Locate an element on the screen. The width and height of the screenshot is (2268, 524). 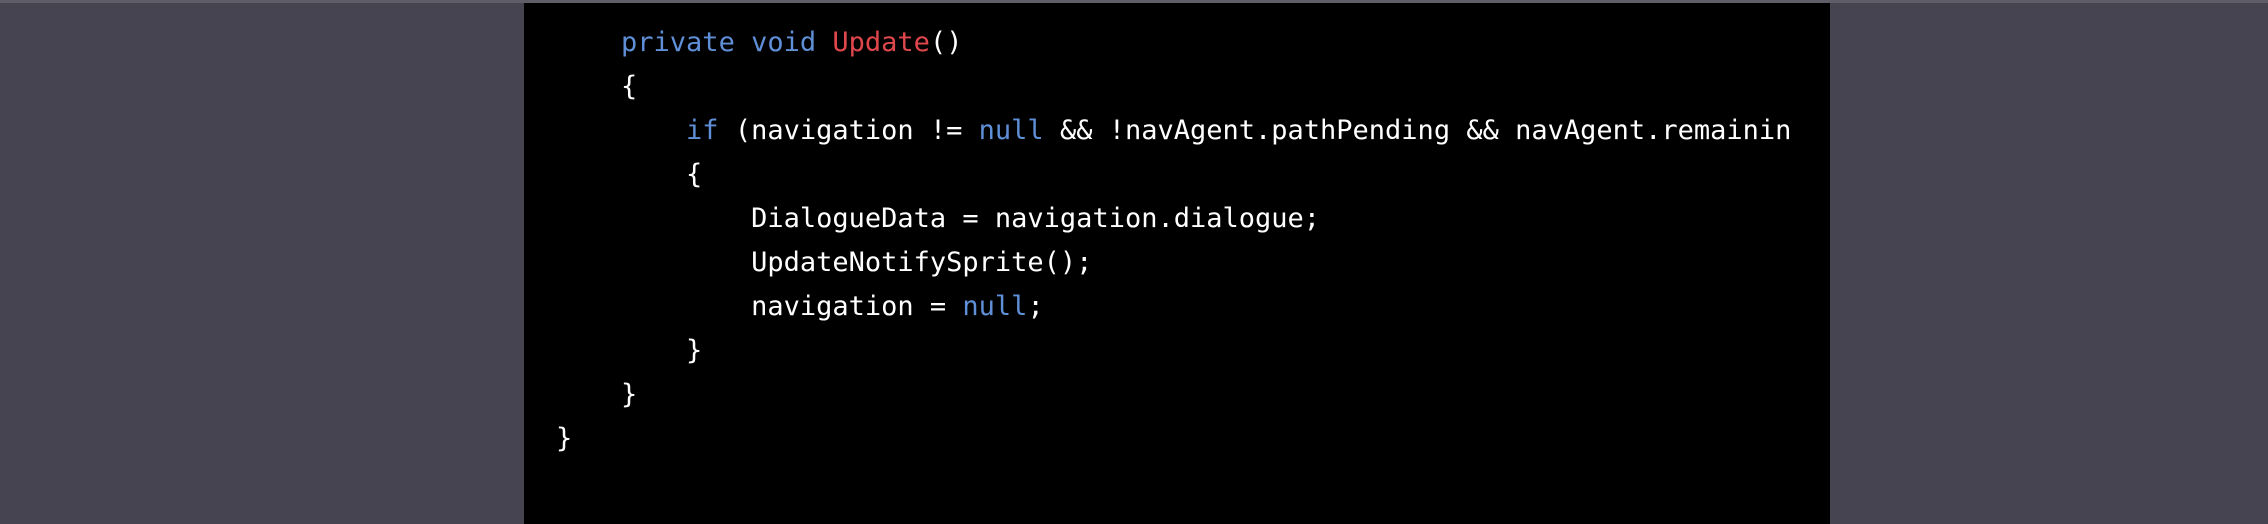
code-keyword: if is located at coordinates (702, 130).